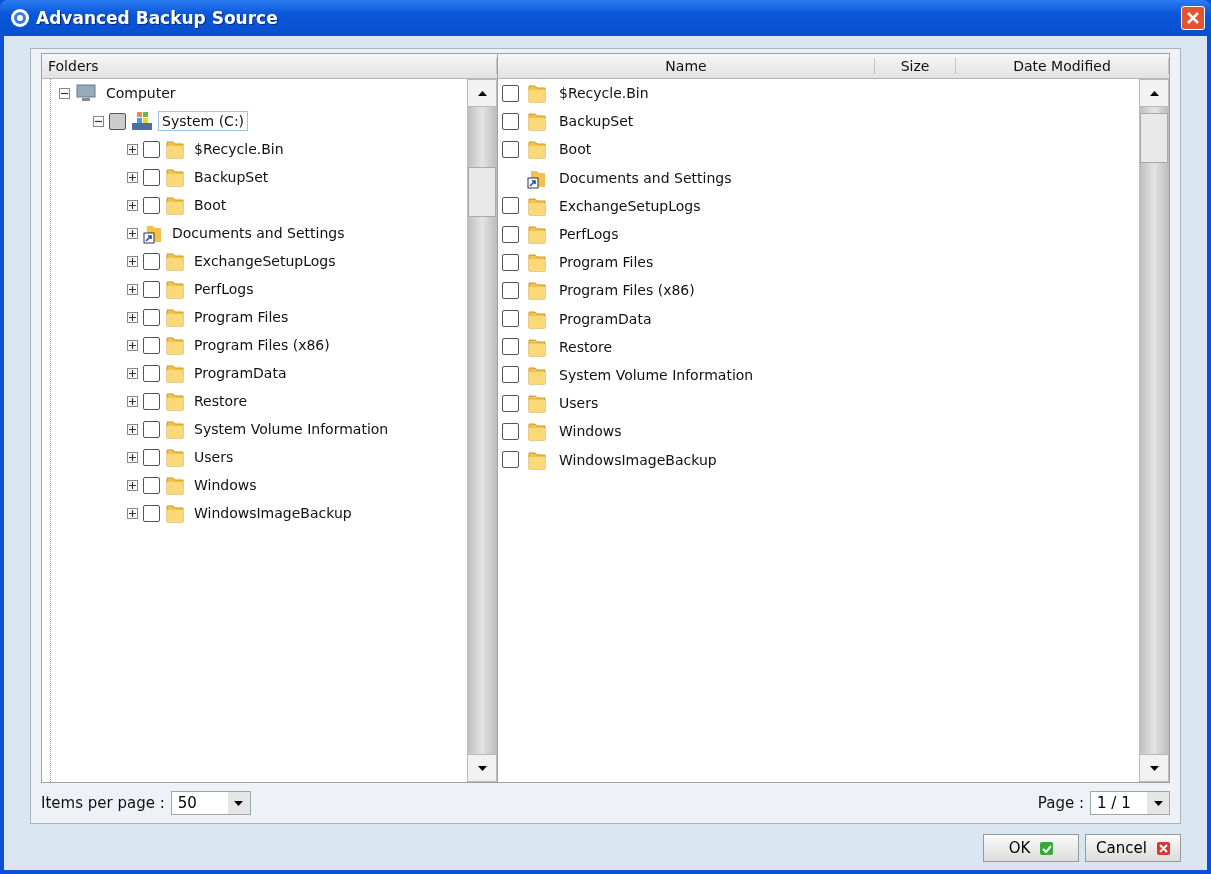  I want to click on column-header: Date Modified, so click(1062, 66).